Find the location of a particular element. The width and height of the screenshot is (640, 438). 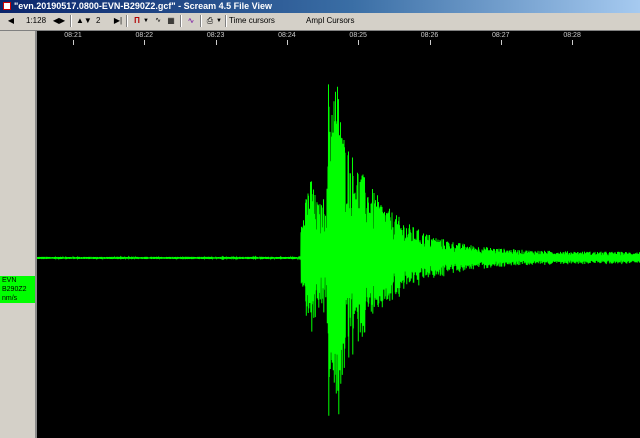

ampl-cursors-button: Ampl Cursors is located at coordinates (330, 21).